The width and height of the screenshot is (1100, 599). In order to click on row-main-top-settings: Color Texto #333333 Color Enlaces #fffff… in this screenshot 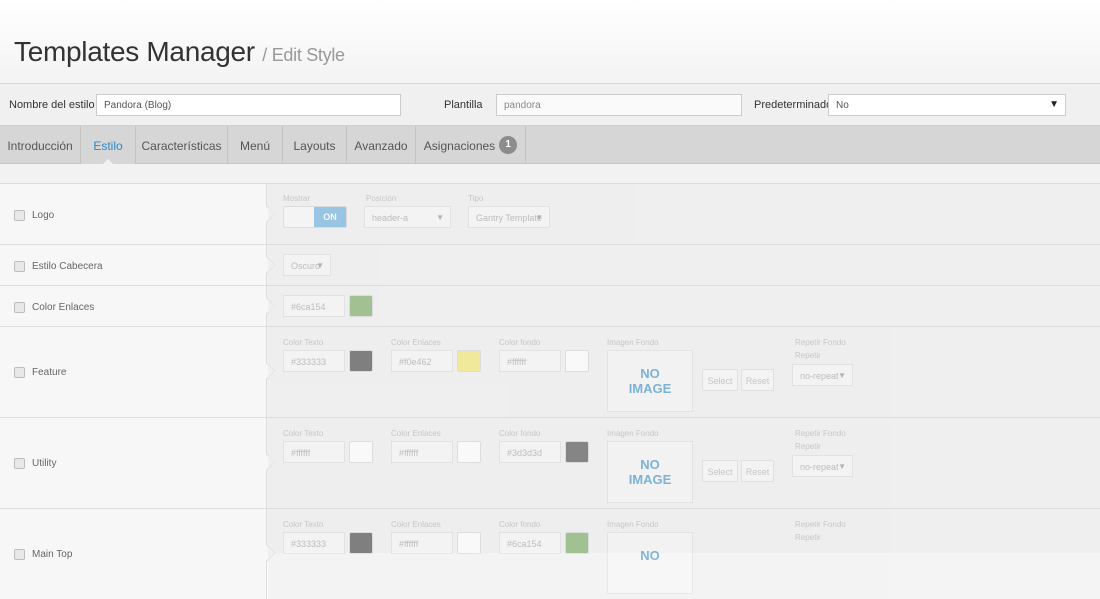, I will do `click(684, 554)`.